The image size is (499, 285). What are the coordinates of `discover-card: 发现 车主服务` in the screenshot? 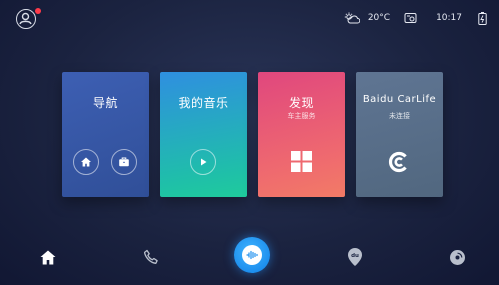 It's located at (301, 134).